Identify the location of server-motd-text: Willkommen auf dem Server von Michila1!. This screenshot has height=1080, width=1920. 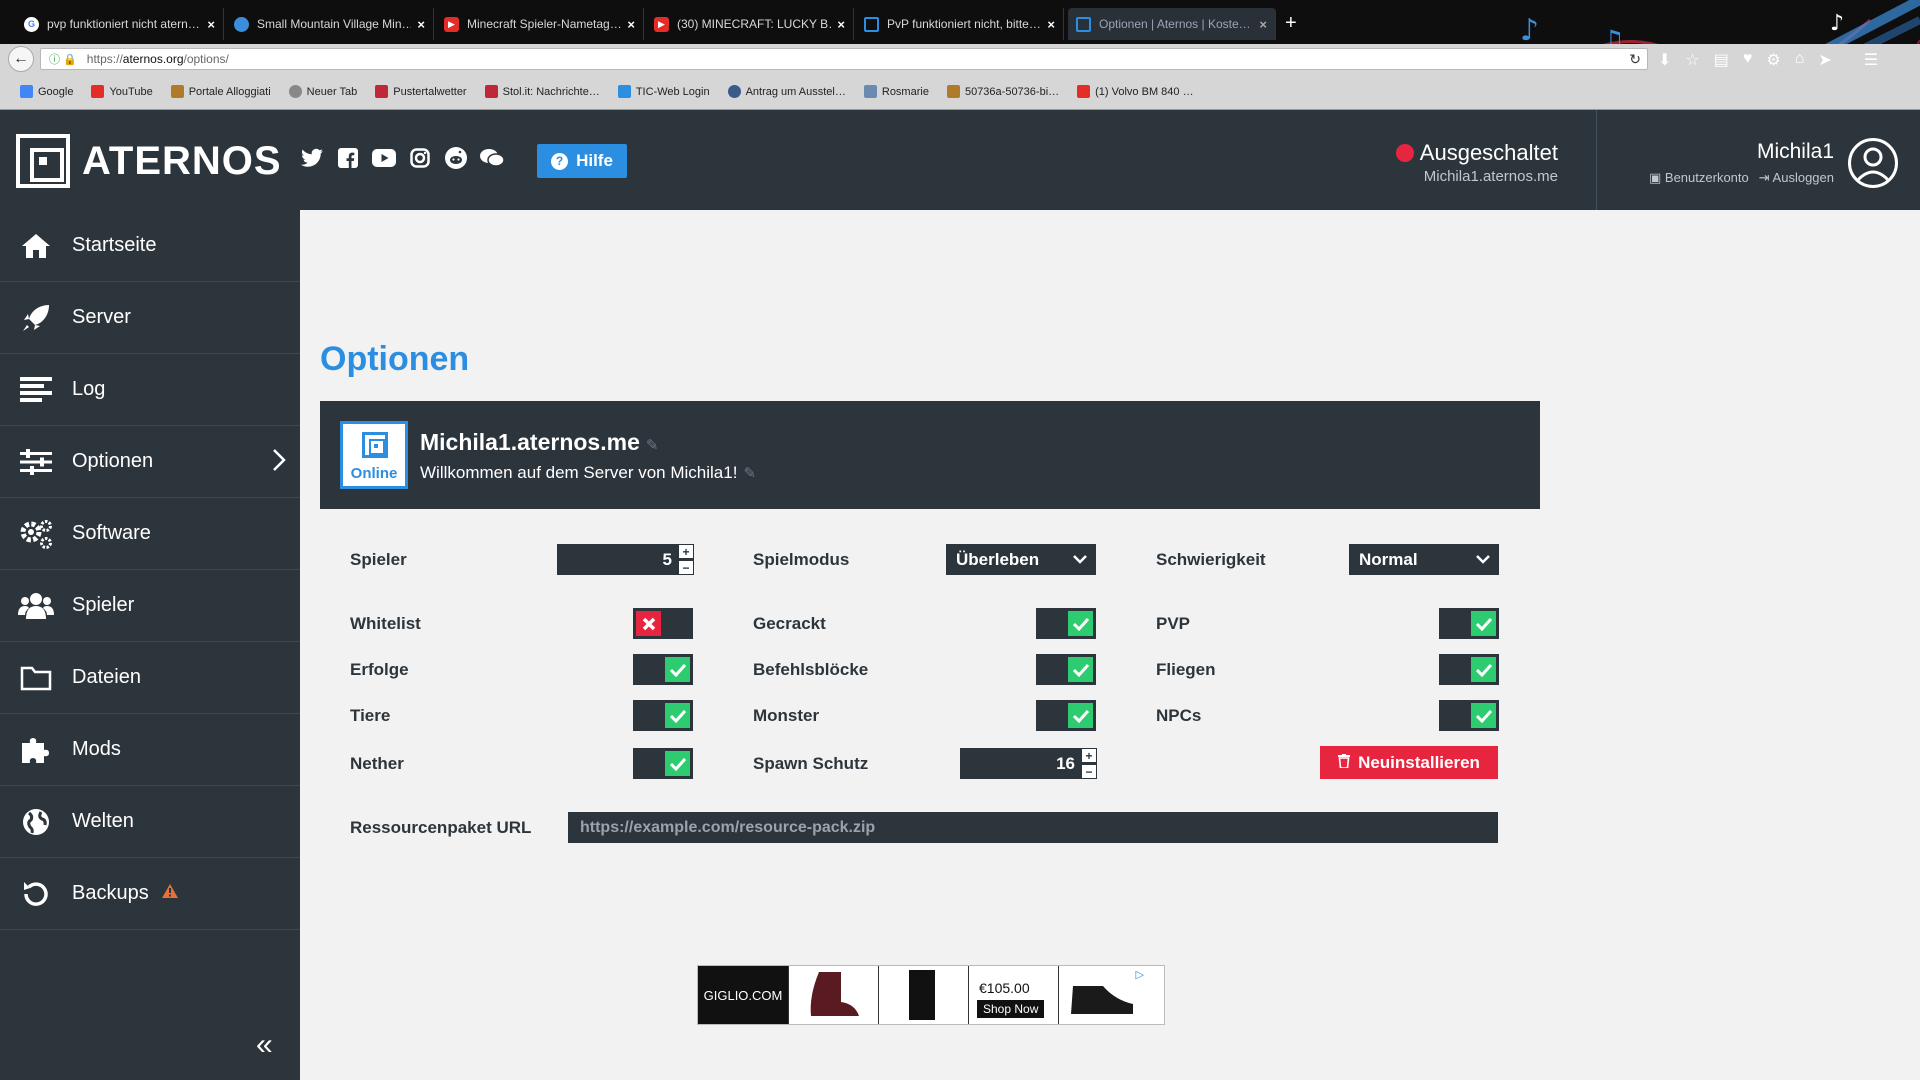
(579, 472).